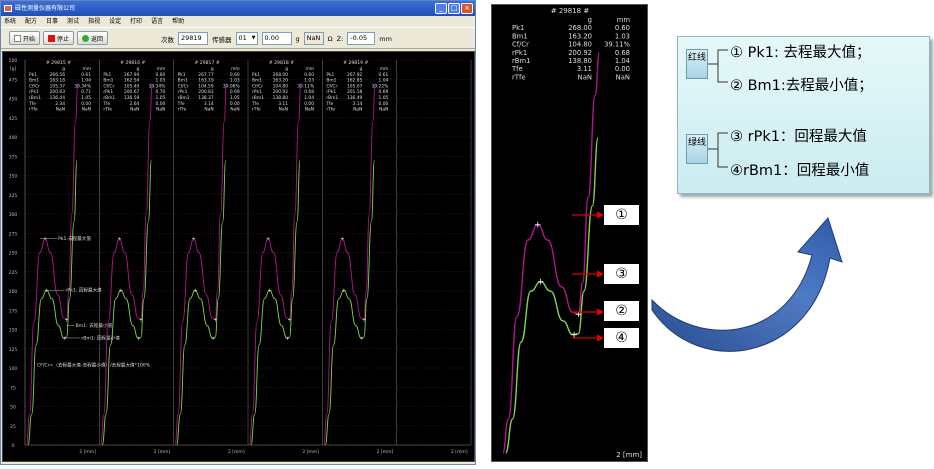  I want to click on panel-row-mm: 0.00, so click(235, 104).